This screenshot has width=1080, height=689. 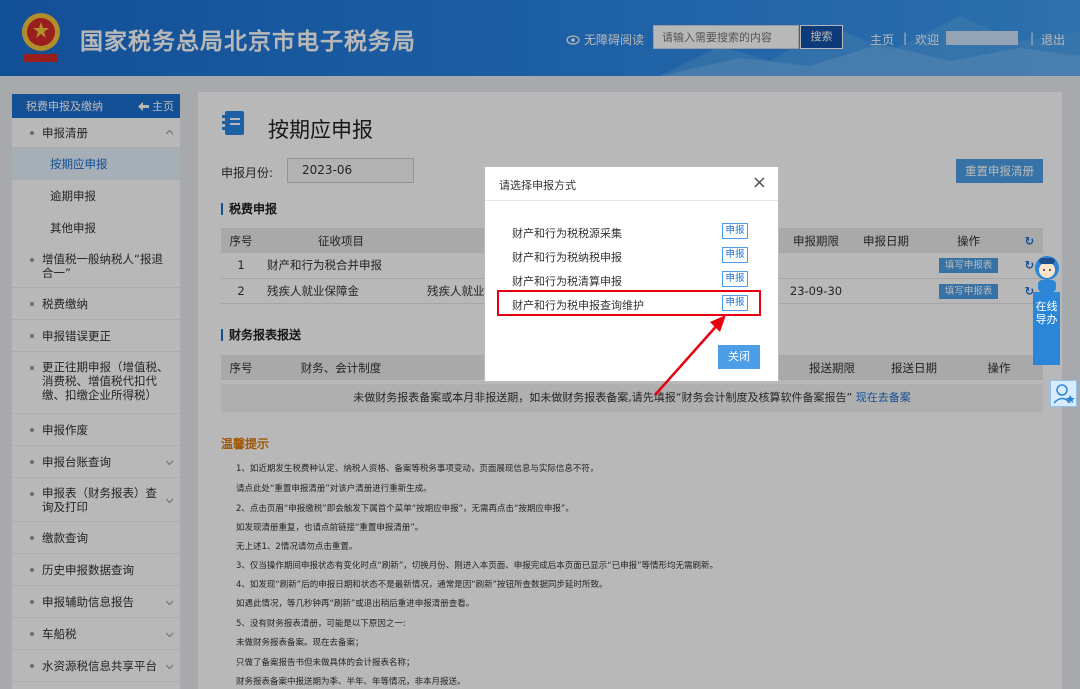 What do you see at coordinates (735, 279) in the screenshot?
I see `declare-button-settle: 申报` at bounding box center [735, 279].